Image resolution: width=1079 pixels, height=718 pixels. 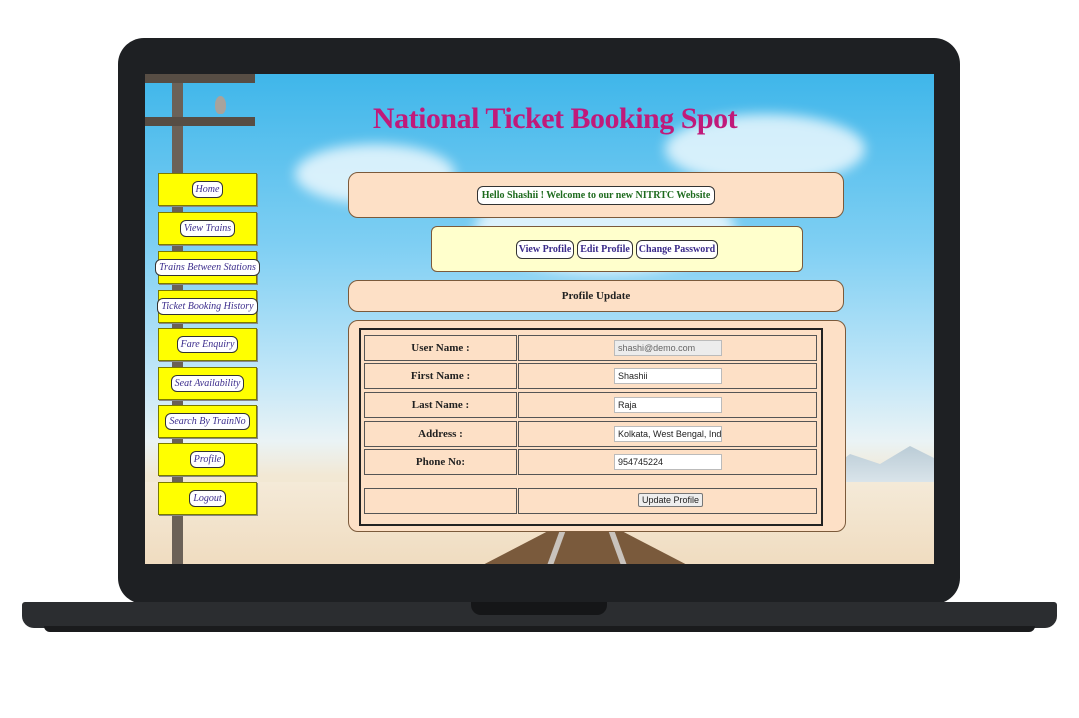 What do you see at coordinates (440, 434) in the screenshot?
I see `address-label: Address :` at bounding box center [440, 434].